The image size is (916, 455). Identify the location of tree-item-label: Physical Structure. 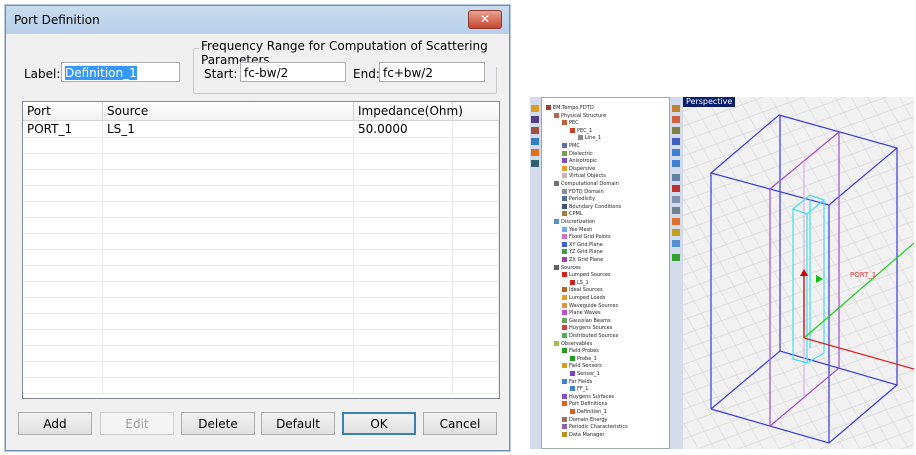
(584, 115).